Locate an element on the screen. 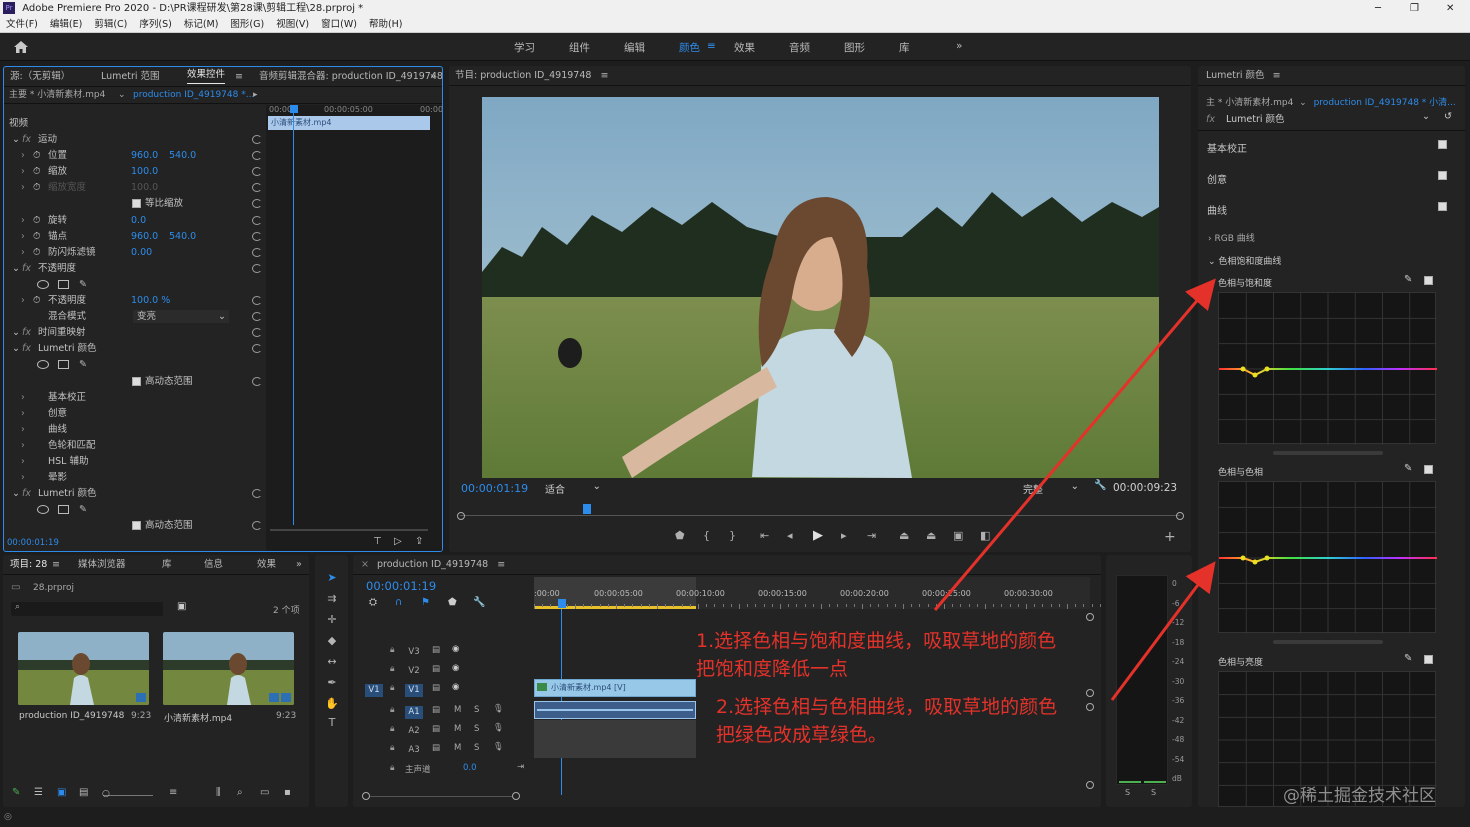  param-value: 960.0 is located at coordinates (144, 156).